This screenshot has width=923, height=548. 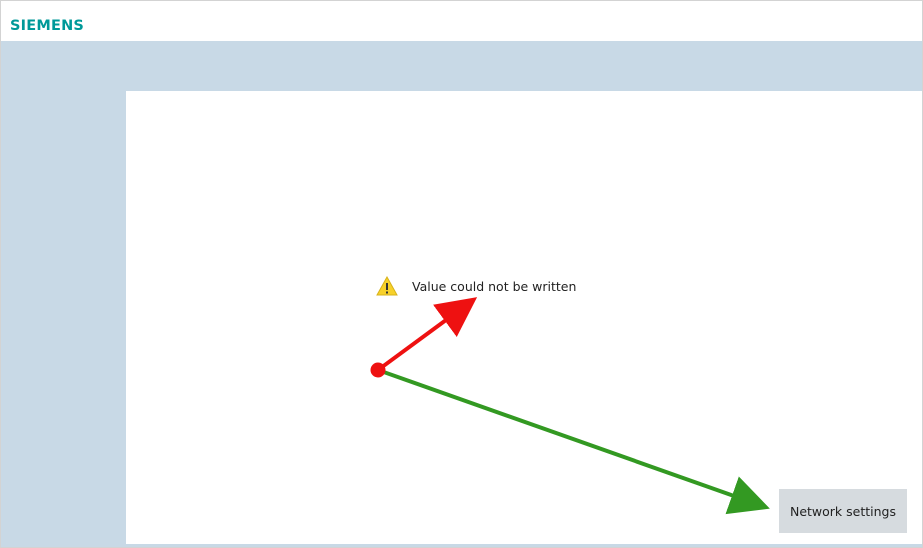 What do you see at coordinates (47, 26) in the screenshot?
I see `siemens-logo: SIEMENS` at bounding box center [47, 26].